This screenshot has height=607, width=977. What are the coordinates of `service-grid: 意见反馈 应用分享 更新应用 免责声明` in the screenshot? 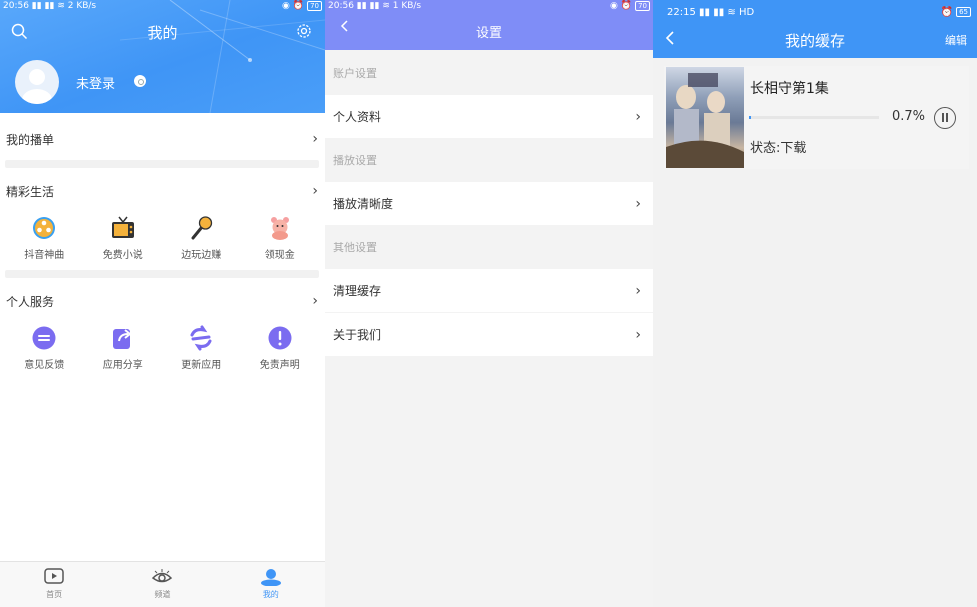 It's located at (162, 348).